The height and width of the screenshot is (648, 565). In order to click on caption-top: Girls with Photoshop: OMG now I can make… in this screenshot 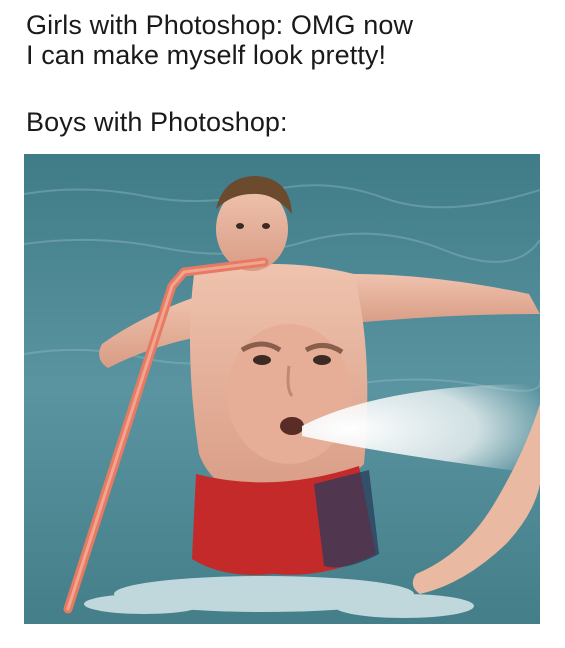, I will do `click(219, 40)`.